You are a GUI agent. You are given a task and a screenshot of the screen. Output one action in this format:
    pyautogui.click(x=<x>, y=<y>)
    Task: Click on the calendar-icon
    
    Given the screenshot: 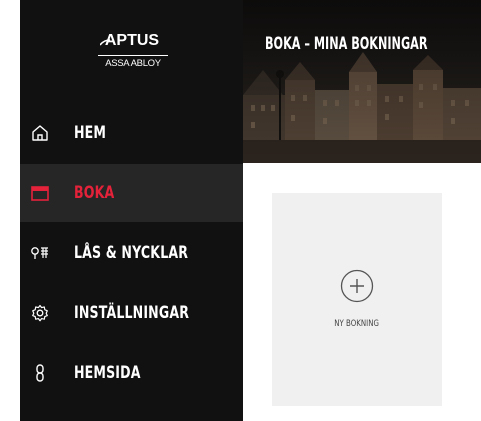 What is the action you would take?
    pyautogui.click(x=40, y=193)
    